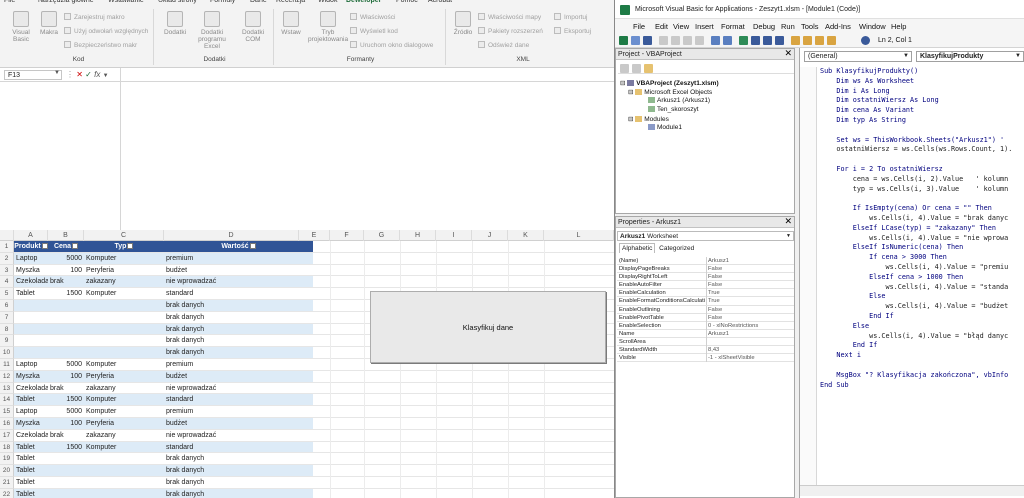 Image resolution: width=1024 pixels, height=498 pixels. What do you see at coordinates (66, 493) in the screenshot?
I see `cell-cena` at bounding box center [66, 493].